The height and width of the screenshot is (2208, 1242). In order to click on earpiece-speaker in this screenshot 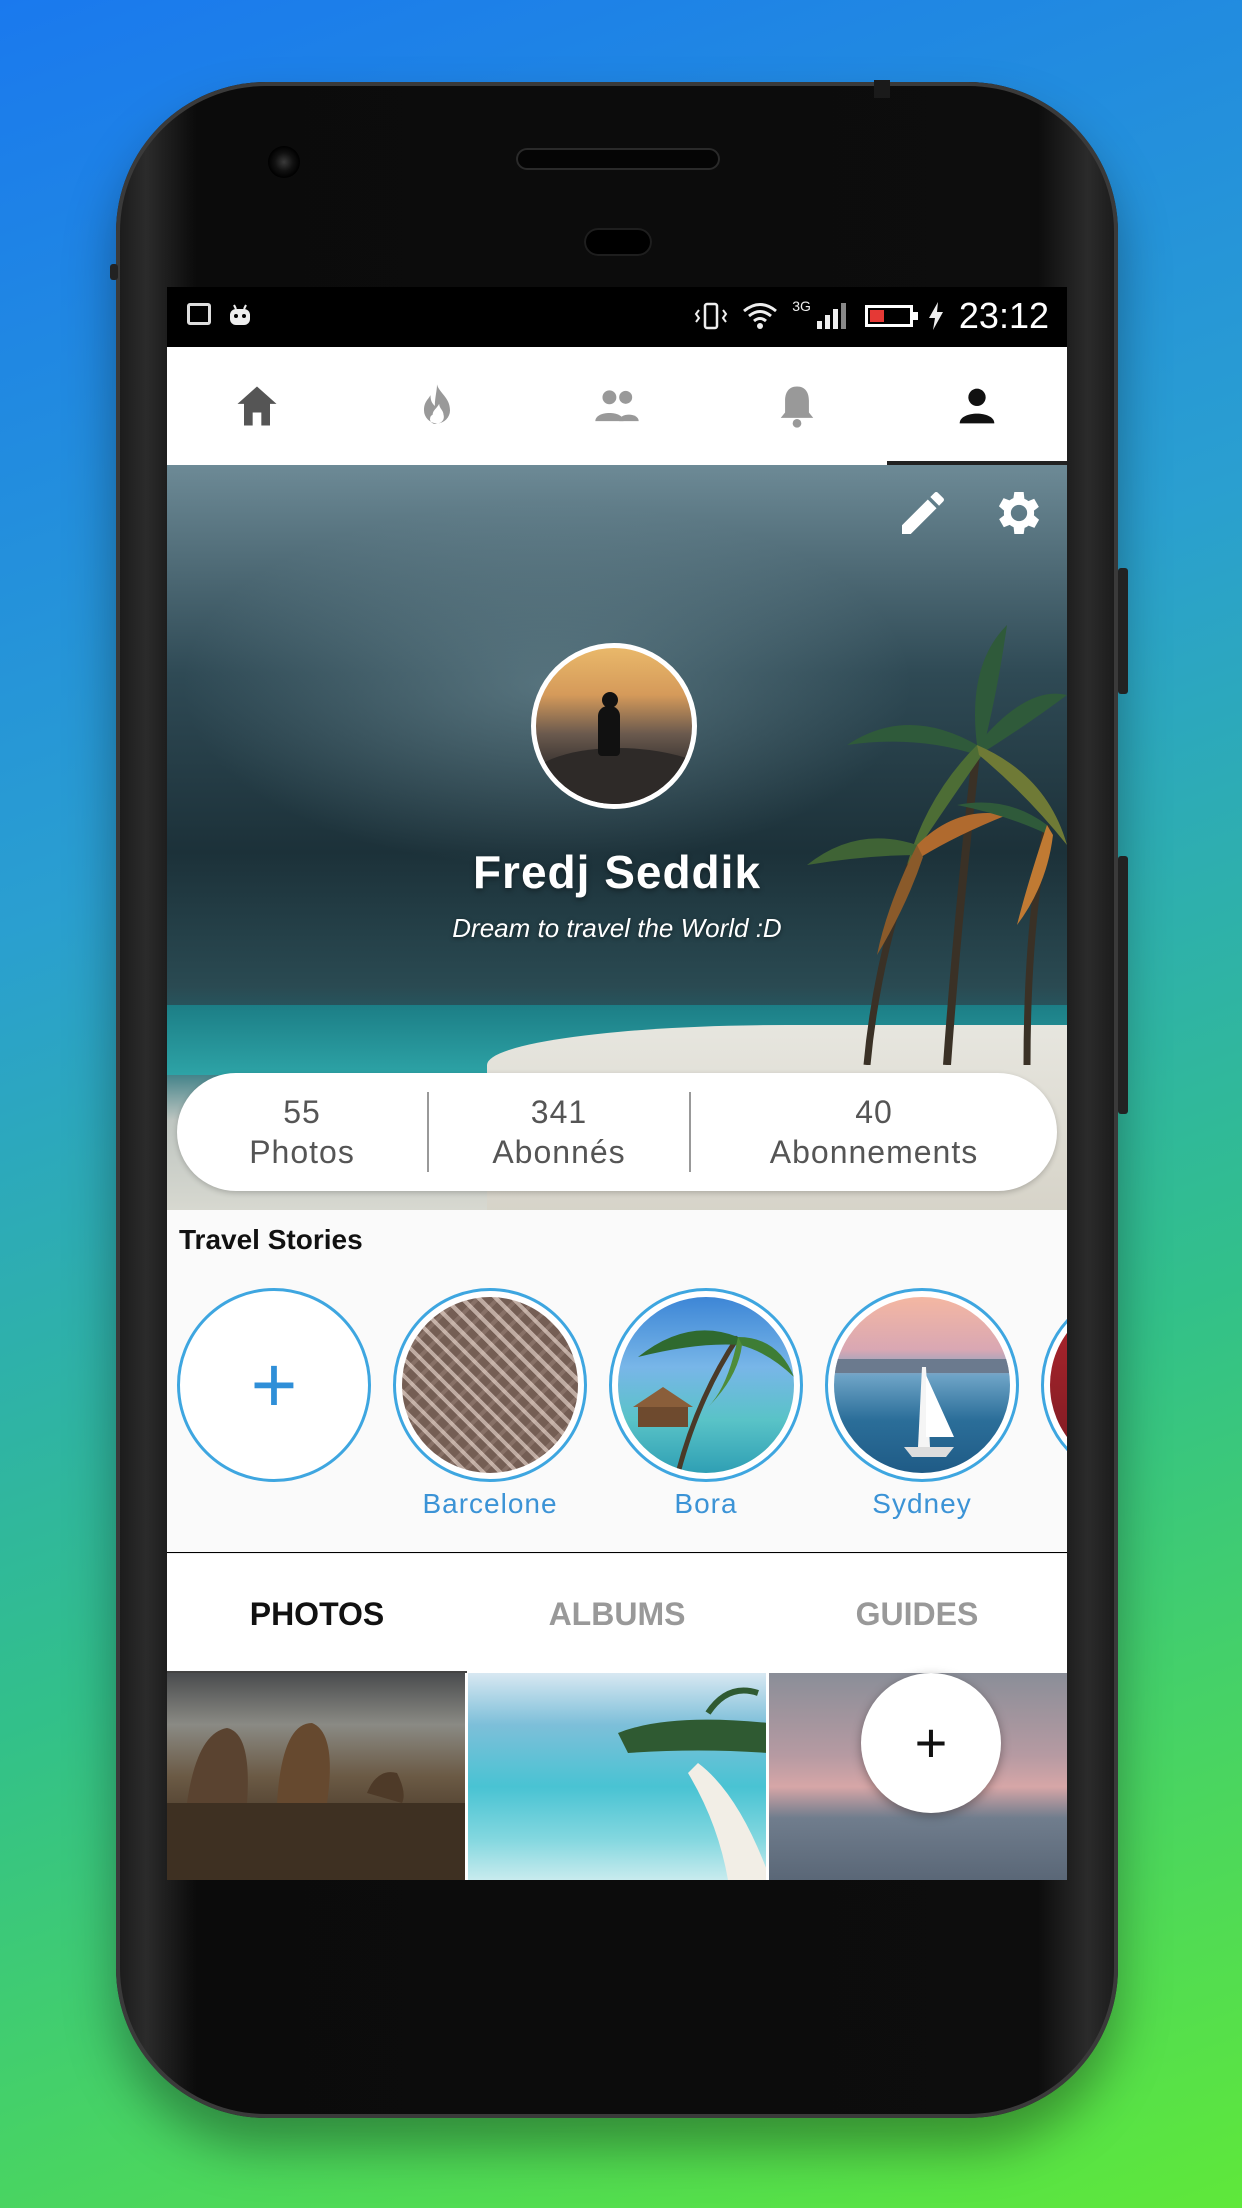, I will do `click(618, 159)`.